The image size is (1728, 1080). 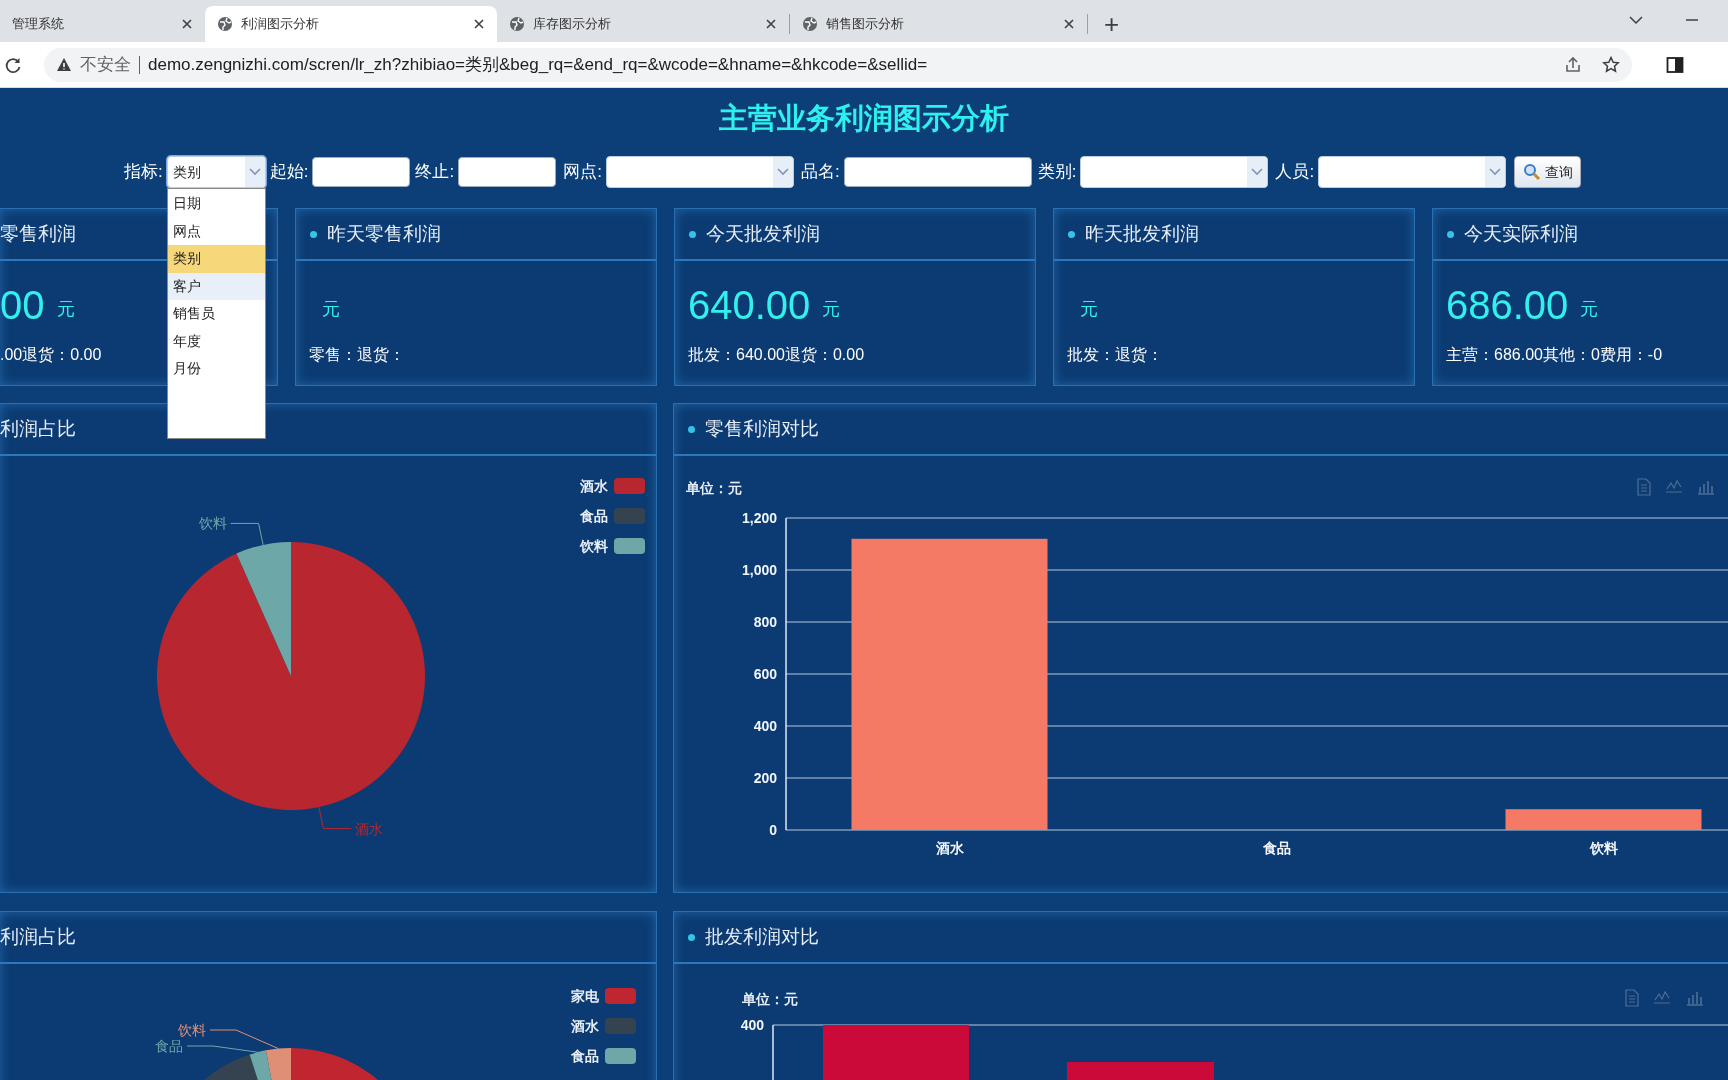 What do you see at coordinates (1507, 305) in the screenshot?
I see `stat-value: 686.00` at bounding box center [1507, 305].